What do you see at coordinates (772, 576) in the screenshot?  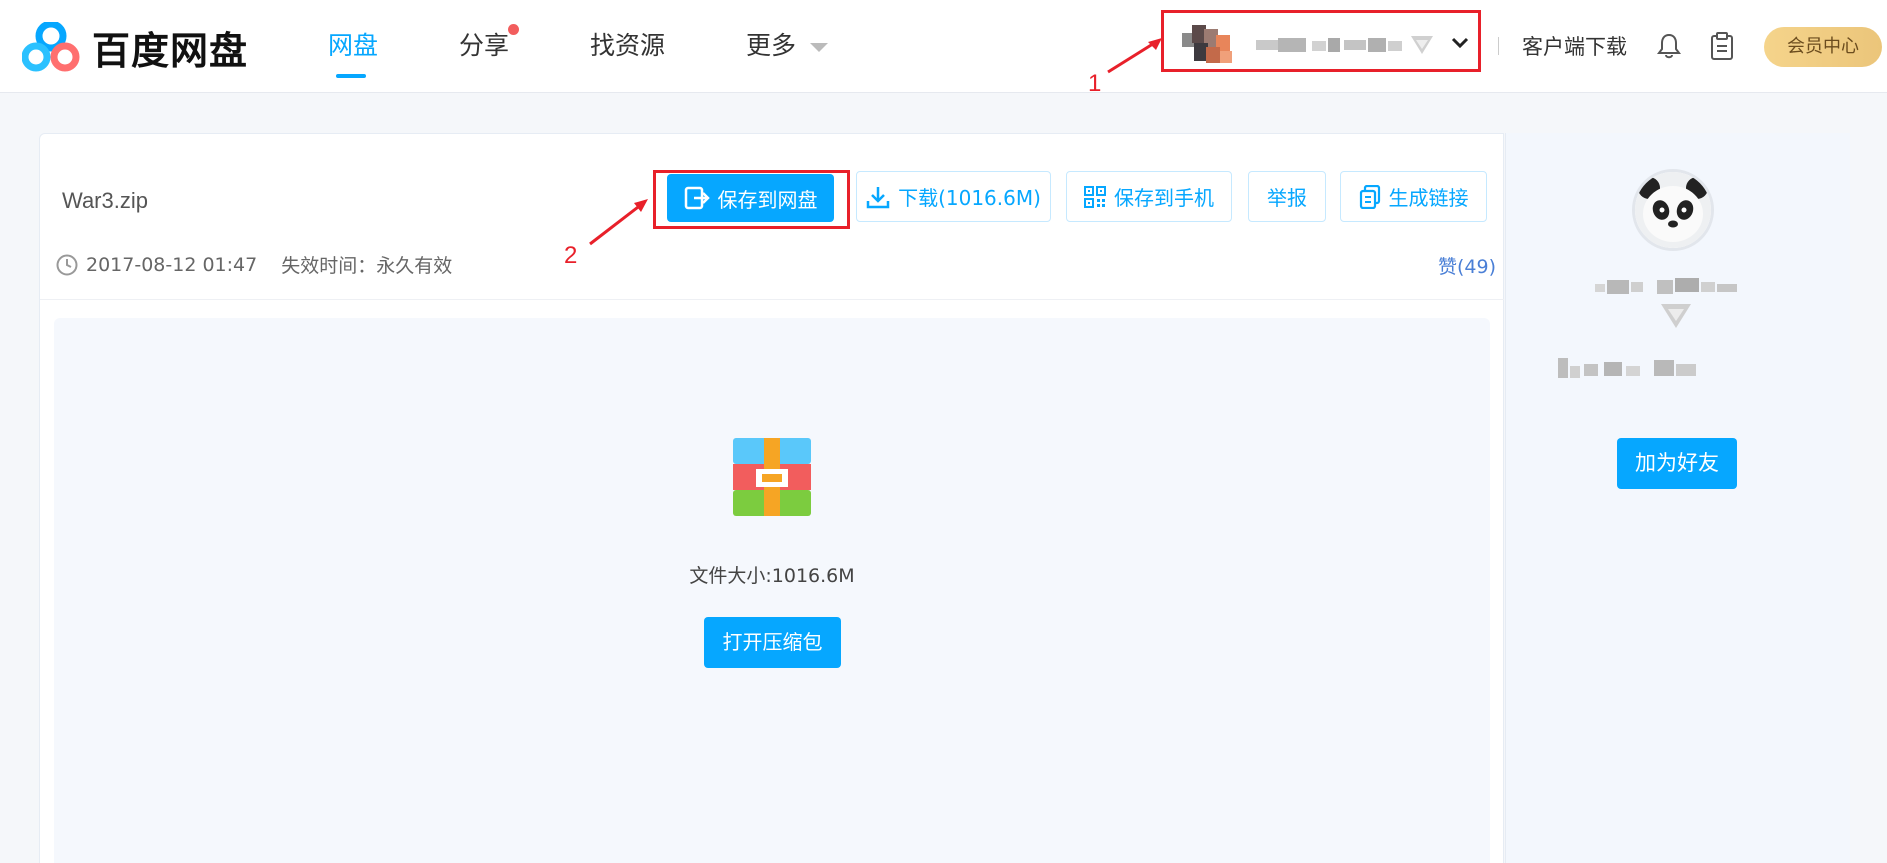 I see `file-size-label: 文件大小:1016.6M` at bounding box center [772, 576].